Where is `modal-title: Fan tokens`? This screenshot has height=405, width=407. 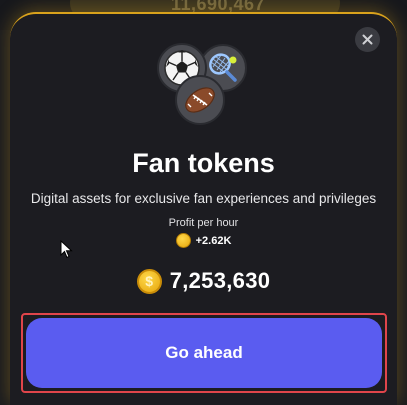
modal-title: Fan tokens is located at coordinates (203, 163).